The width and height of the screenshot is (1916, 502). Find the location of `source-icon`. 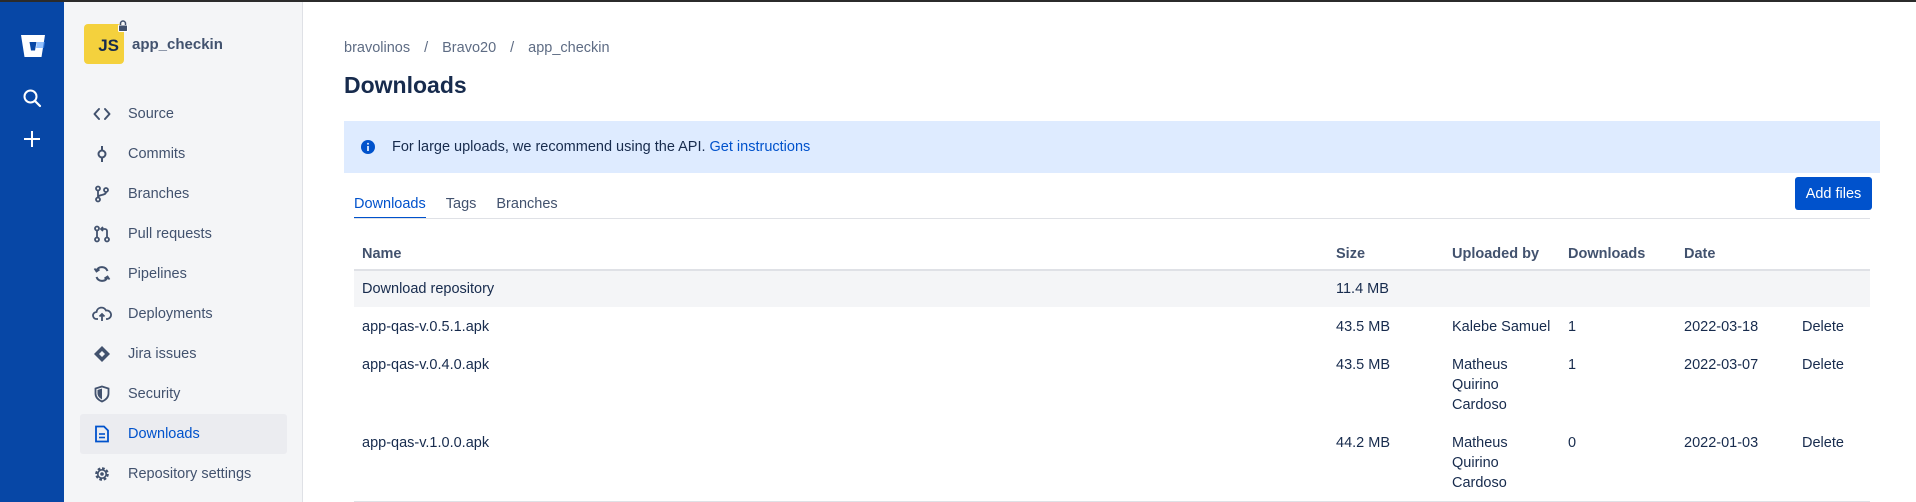

source-icon is located at coordinates (102, 114).